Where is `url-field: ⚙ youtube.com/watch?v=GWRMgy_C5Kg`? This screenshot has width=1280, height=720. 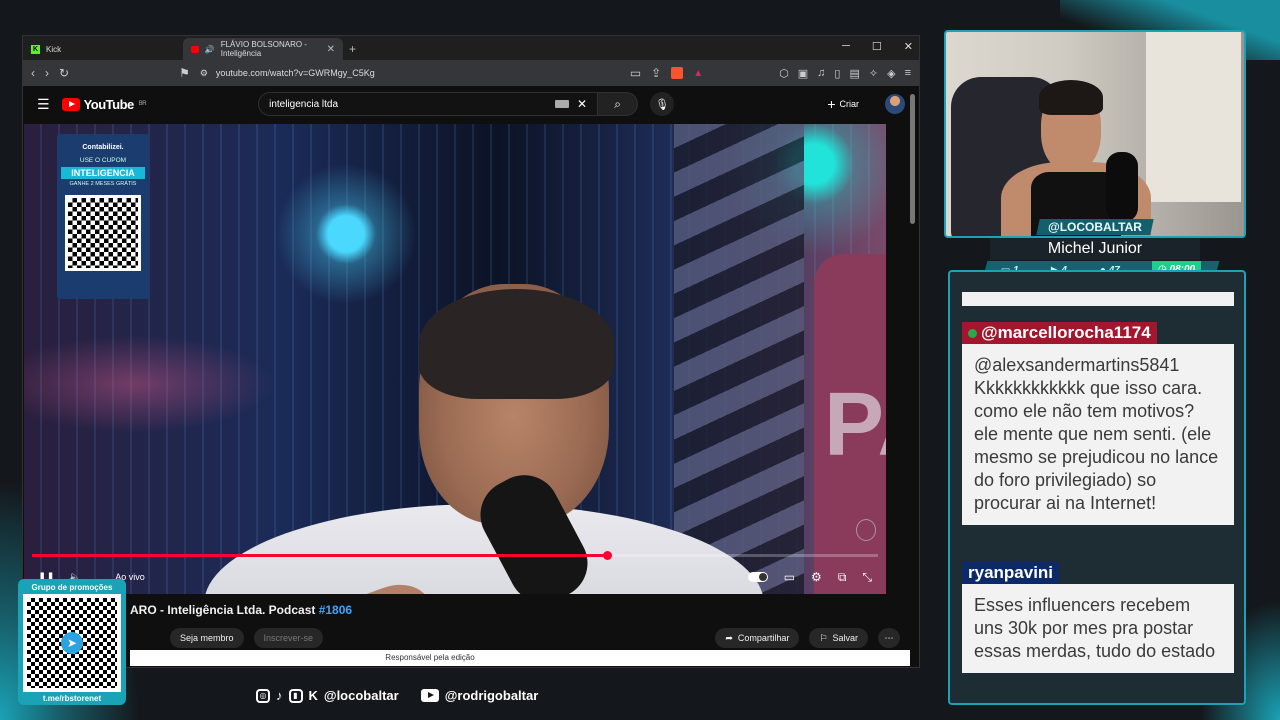
url-field: ⚙ youtube.com/watch?v=GWRMgy_C5Kg is located at coordinates (410, 73).